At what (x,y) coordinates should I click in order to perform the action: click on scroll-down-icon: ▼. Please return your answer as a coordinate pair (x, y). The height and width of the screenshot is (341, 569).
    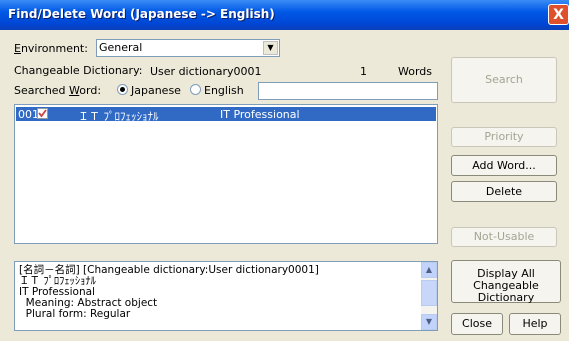
    Looking at the image, I should click on (429, 322).